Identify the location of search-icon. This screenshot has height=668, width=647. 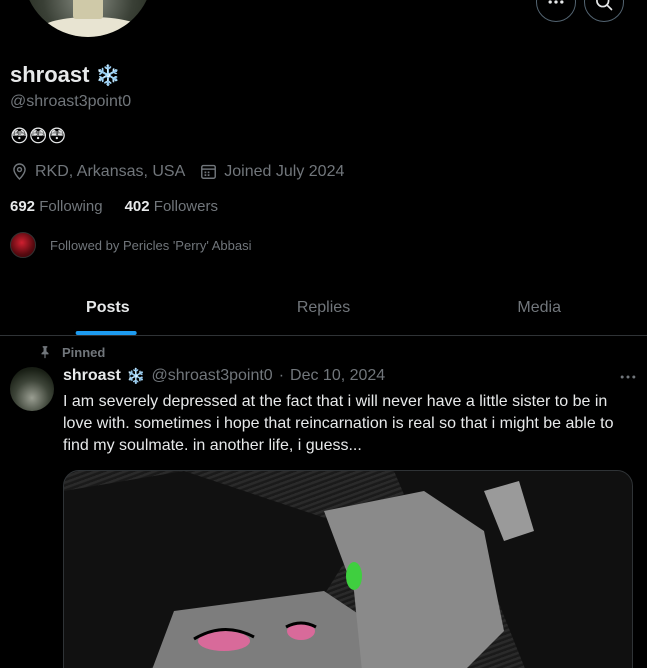
(604, 5).